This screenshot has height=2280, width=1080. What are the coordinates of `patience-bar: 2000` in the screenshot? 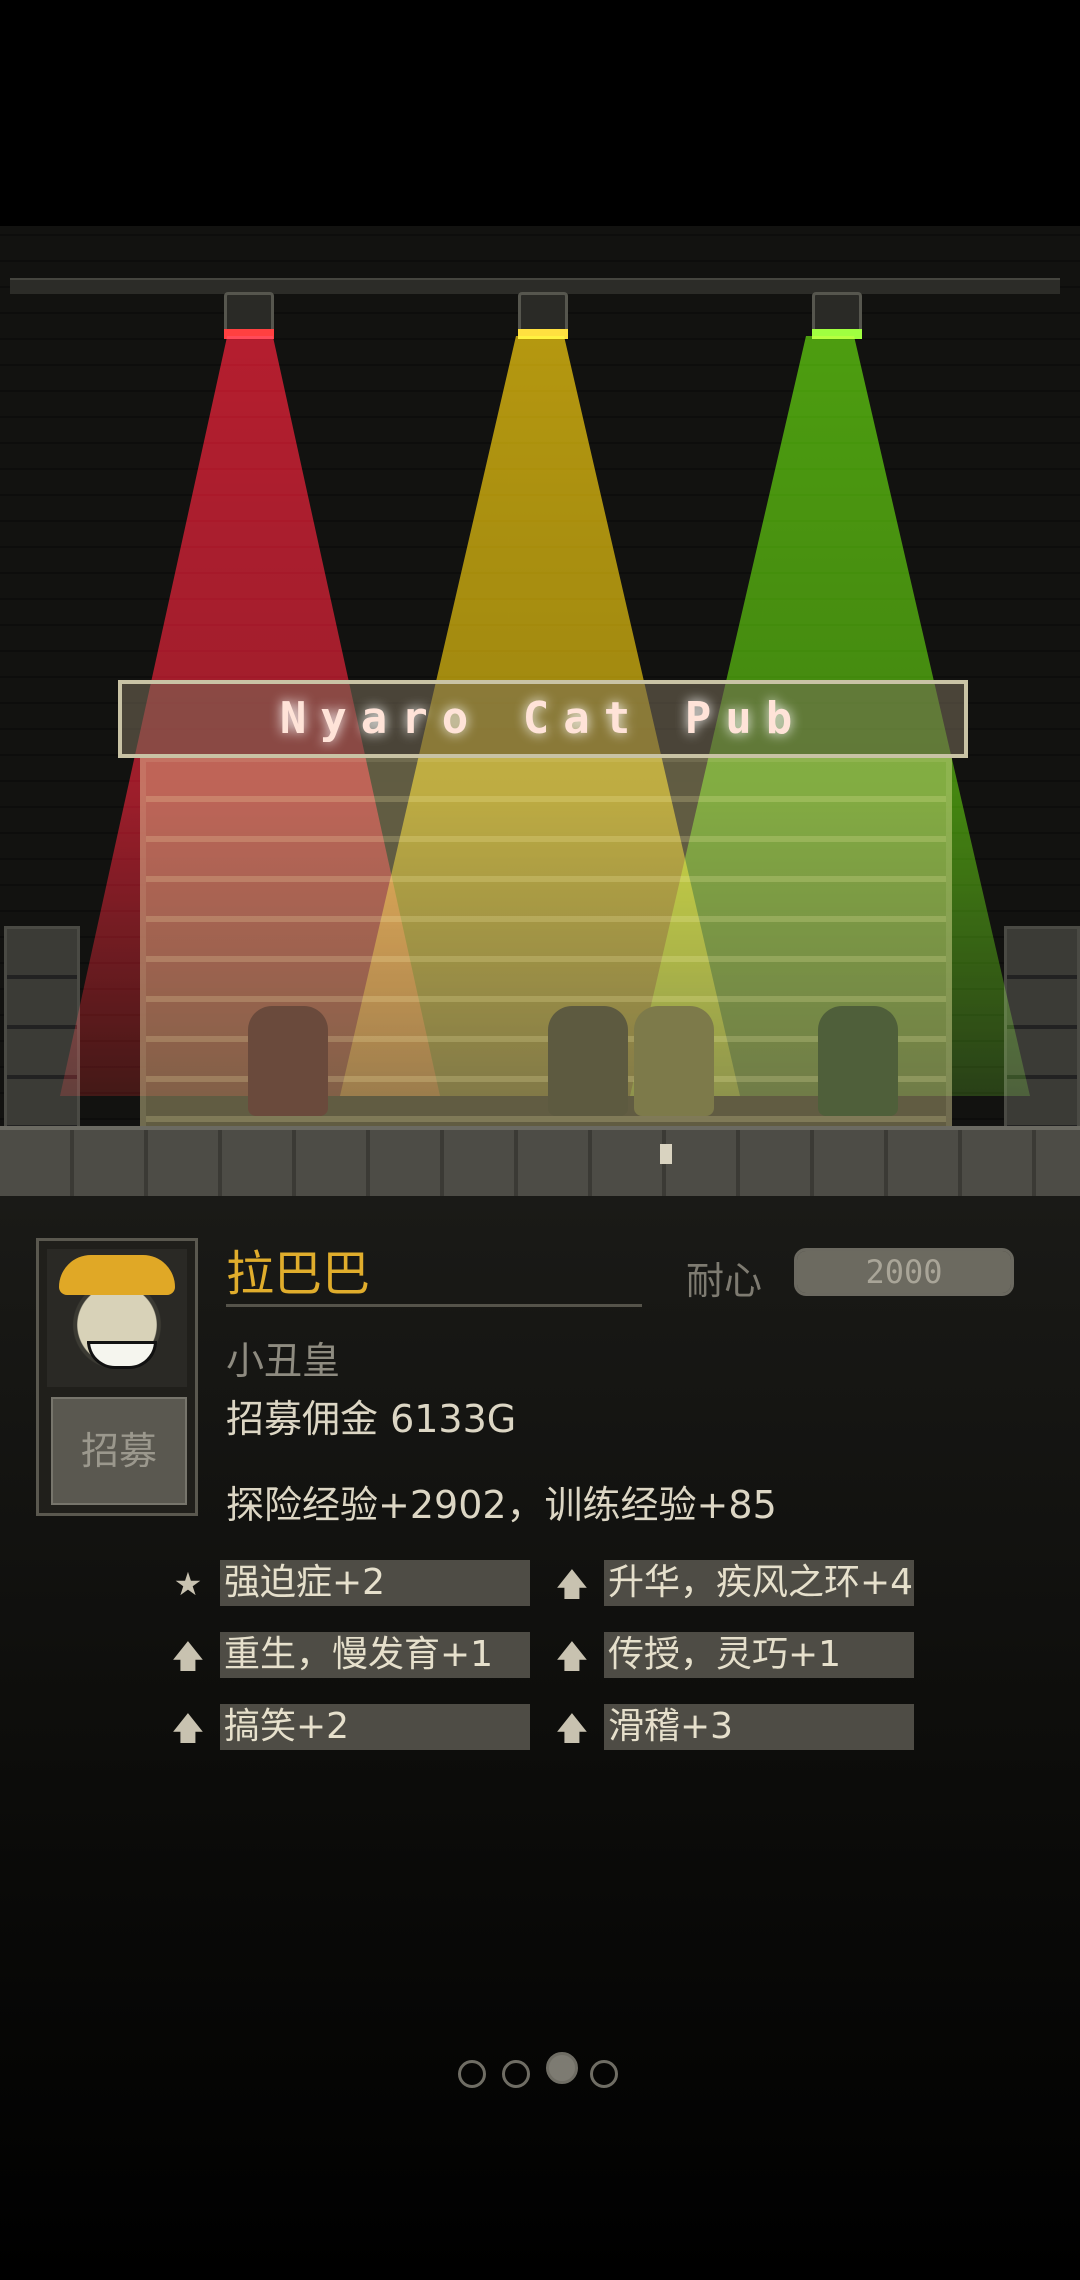 It's located at (904, 1272).